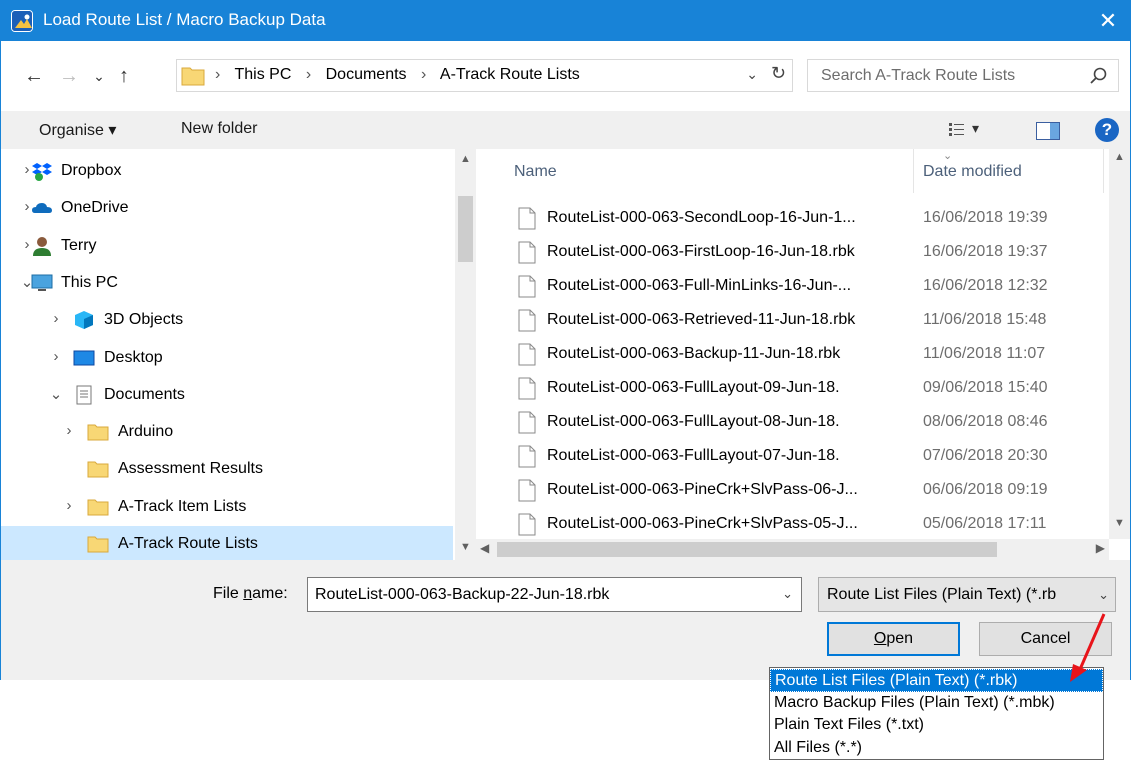 This screenshot has width=1131, height=760. I want to click on breadcrumb-a-track-route-lists: A-Track Route Lists, so click(510, 74).